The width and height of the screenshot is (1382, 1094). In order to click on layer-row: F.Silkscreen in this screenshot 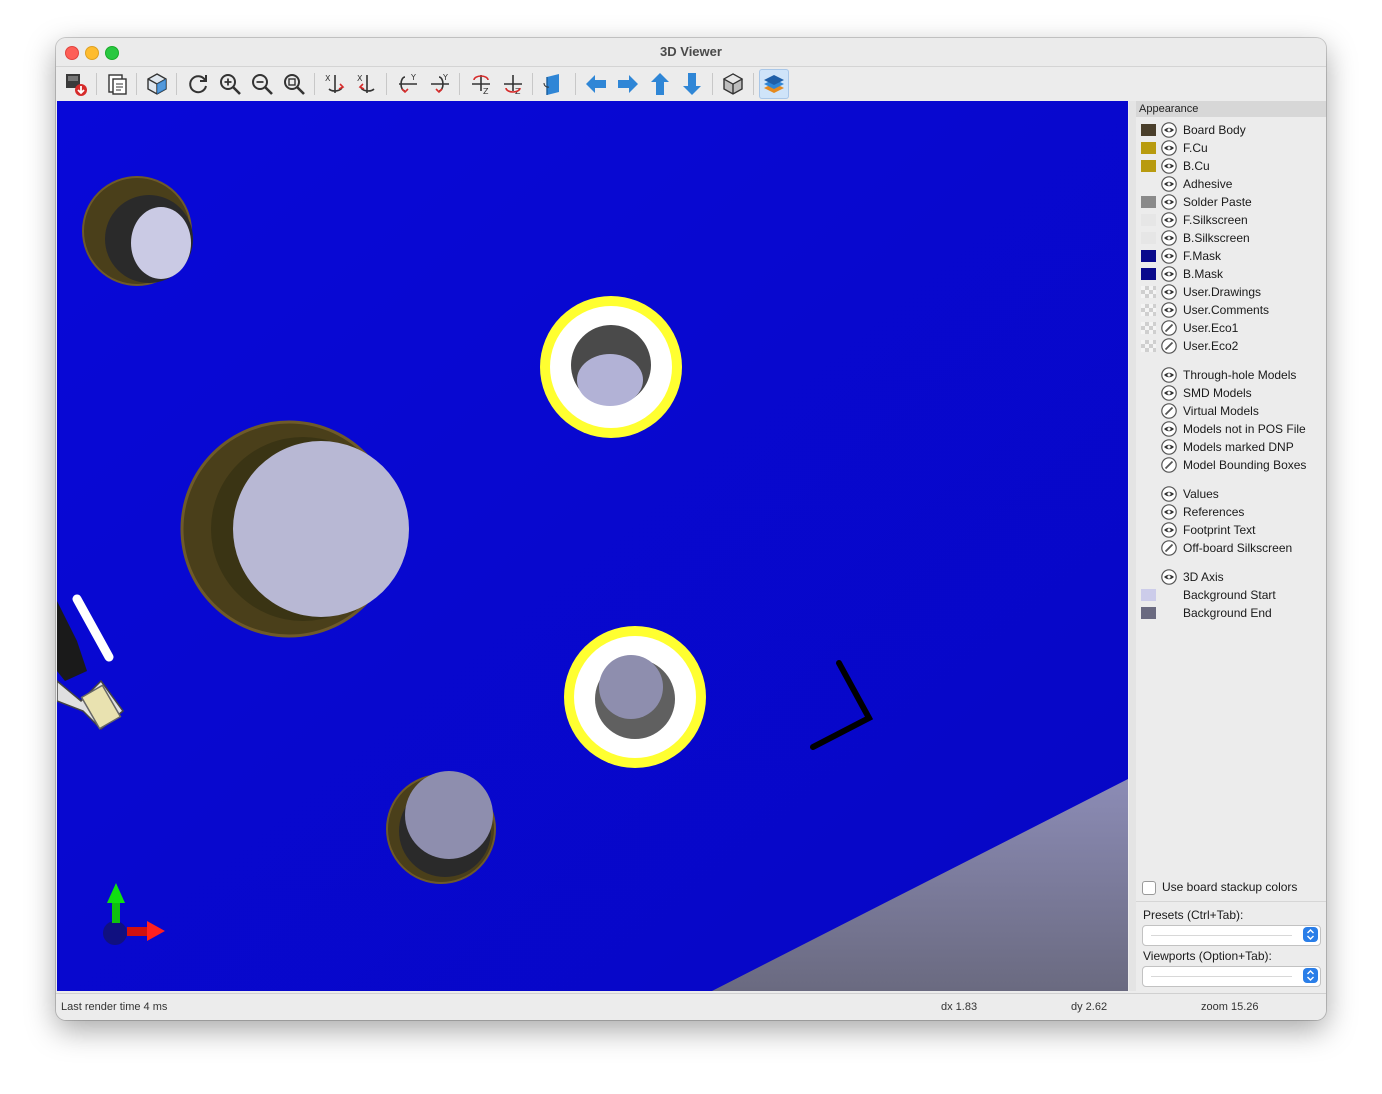, I will do `click(1233, 220)`.